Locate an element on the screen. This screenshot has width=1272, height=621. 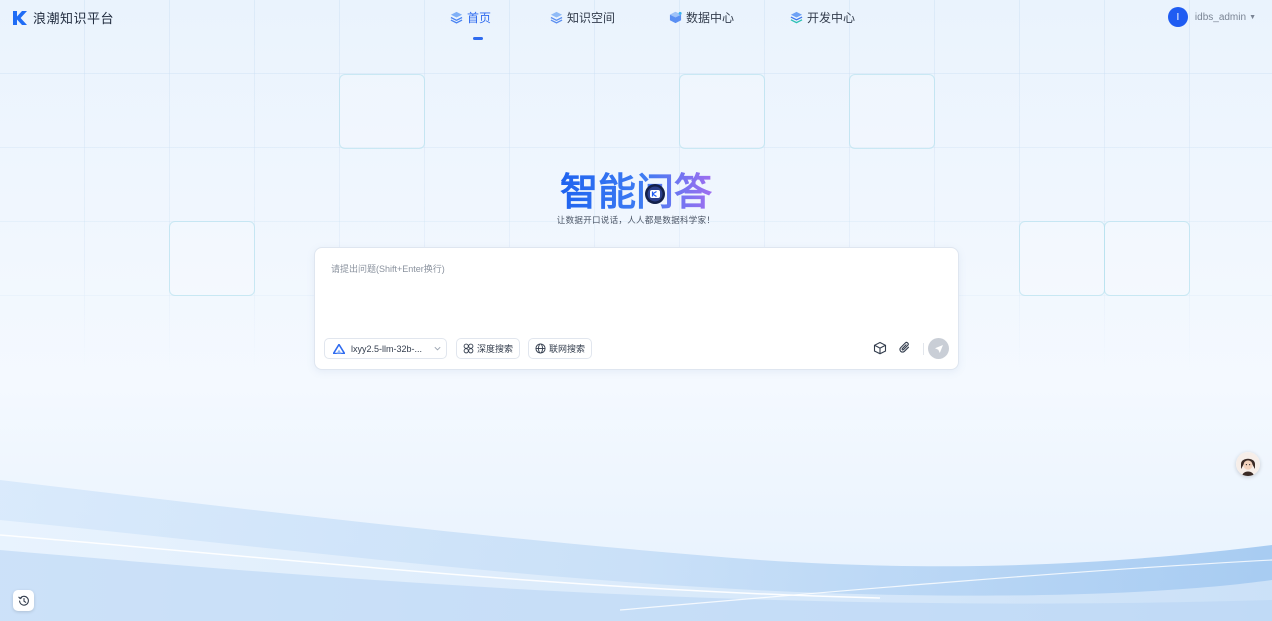
user-menu: I idbs_admin ▼ is located at coordinates (1211, 17).